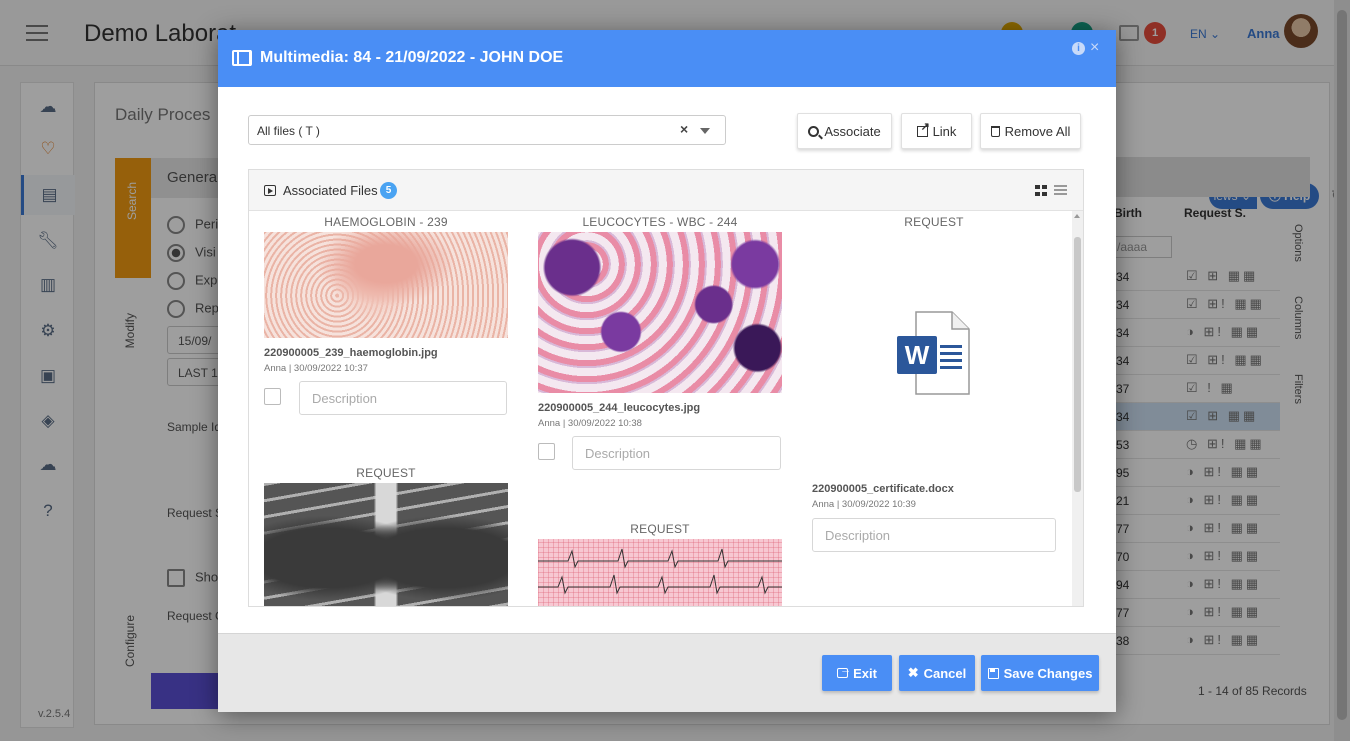 The image size is (1350, 741). Describe the element at coordinates (1041, 190) in the screenshot. I see `grid-view-icon` at that location.